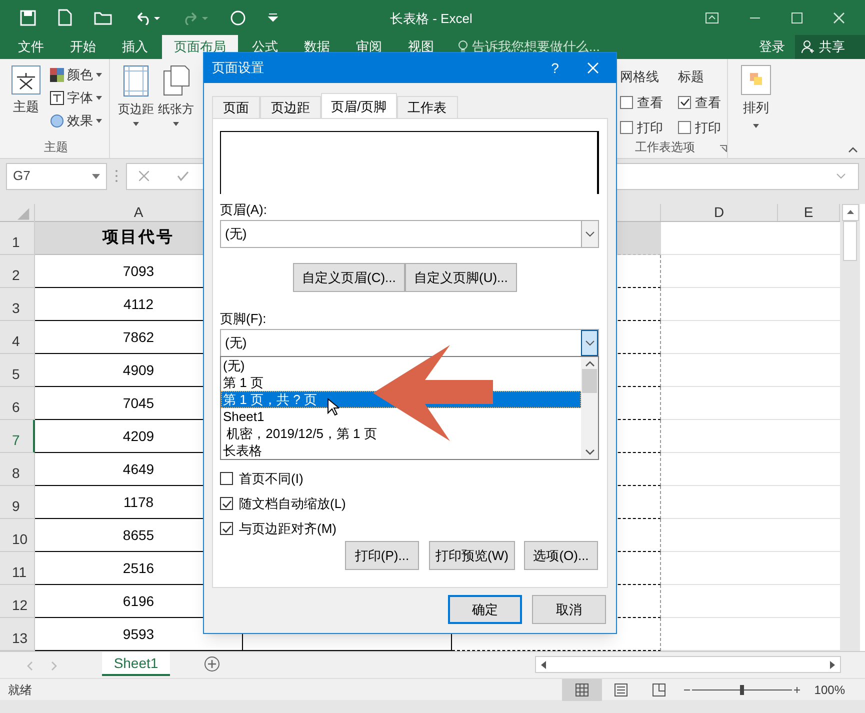  Describe the element at coordinates (65, 17) in the screenshot. I see `new-file-icon` at that location.